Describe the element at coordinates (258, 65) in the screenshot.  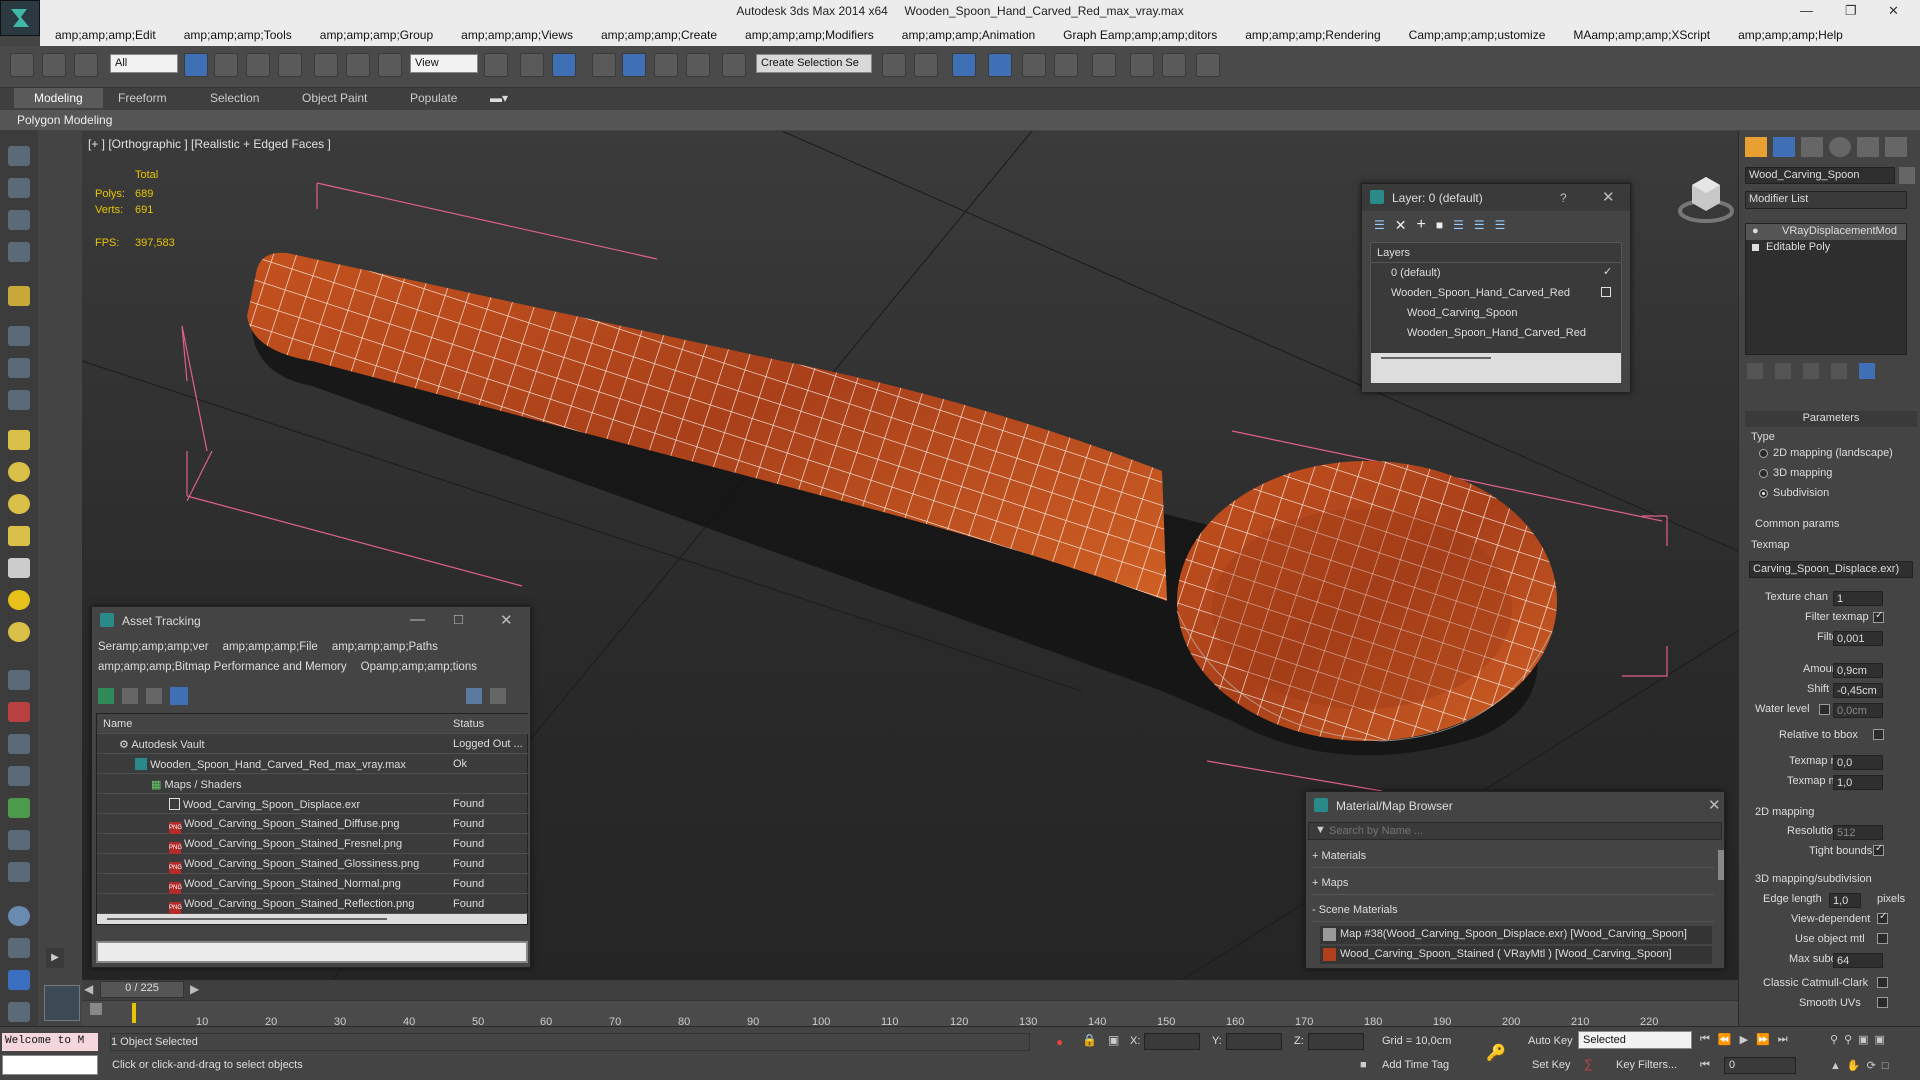
I see `rectangular-selection-icon` at that location.